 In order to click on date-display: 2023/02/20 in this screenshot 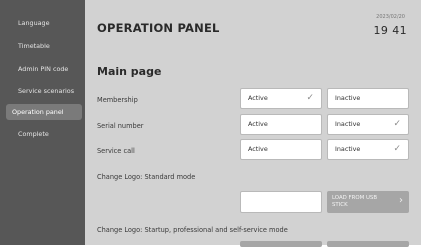, I will do `click(390, 17)`.